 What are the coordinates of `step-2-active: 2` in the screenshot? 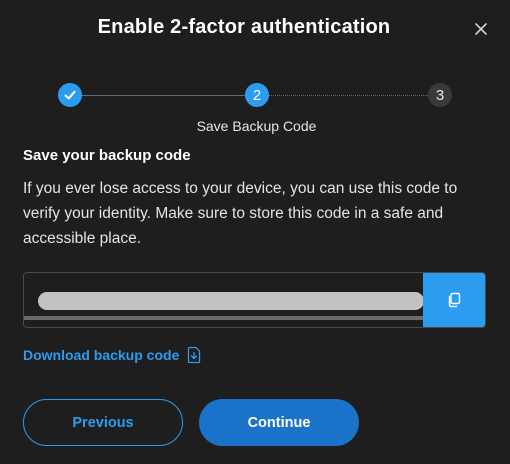 It's located at (257, 95).